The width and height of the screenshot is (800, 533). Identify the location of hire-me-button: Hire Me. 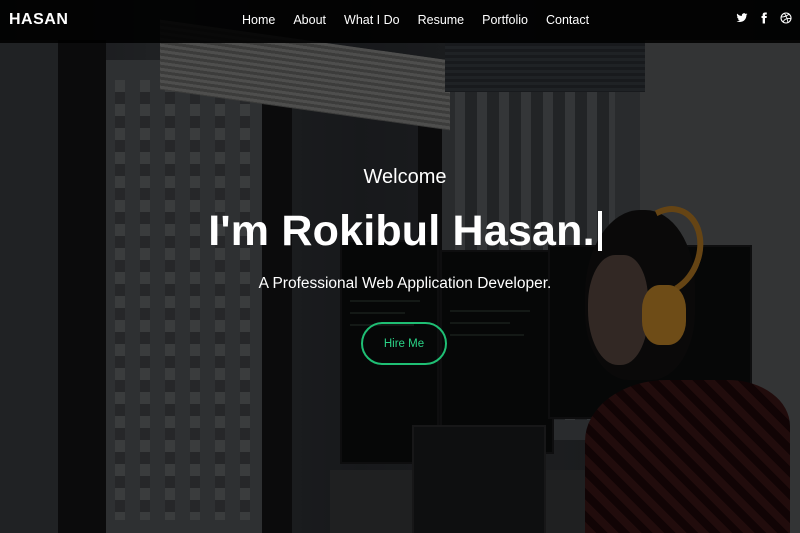
(404, 343).